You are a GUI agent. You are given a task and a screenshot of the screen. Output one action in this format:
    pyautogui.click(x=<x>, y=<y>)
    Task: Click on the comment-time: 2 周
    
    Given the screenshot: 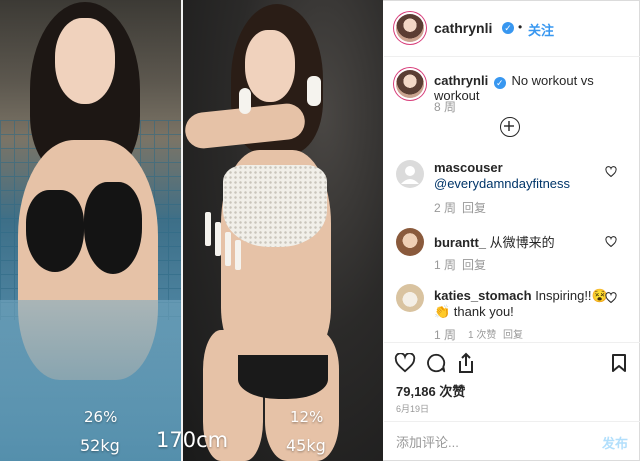 What is the action you would take?
    pyautogui.click(x=445, y=208)
    